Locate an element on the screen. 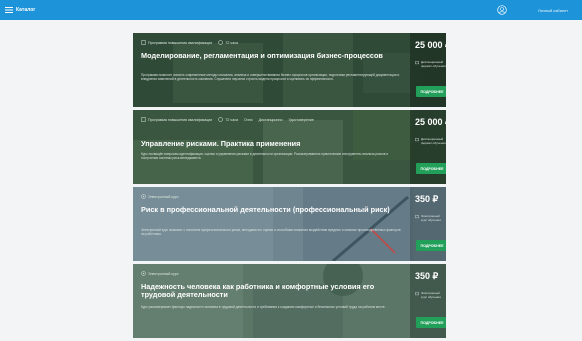  card-meta: Программа повышения квалификации 72 часа is located at coordinates (189, 42).